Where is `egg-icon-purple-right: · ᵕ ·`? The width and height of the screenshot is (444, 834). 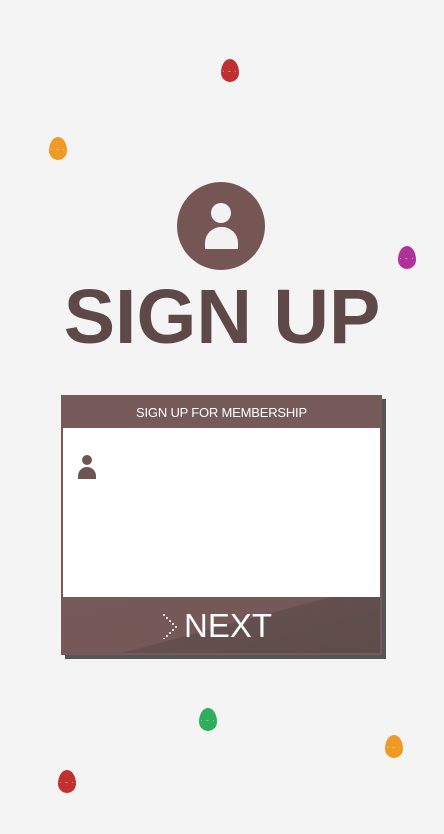 egg-icon-purple-right: · ᵕ · is located at coordinates (407, 257).